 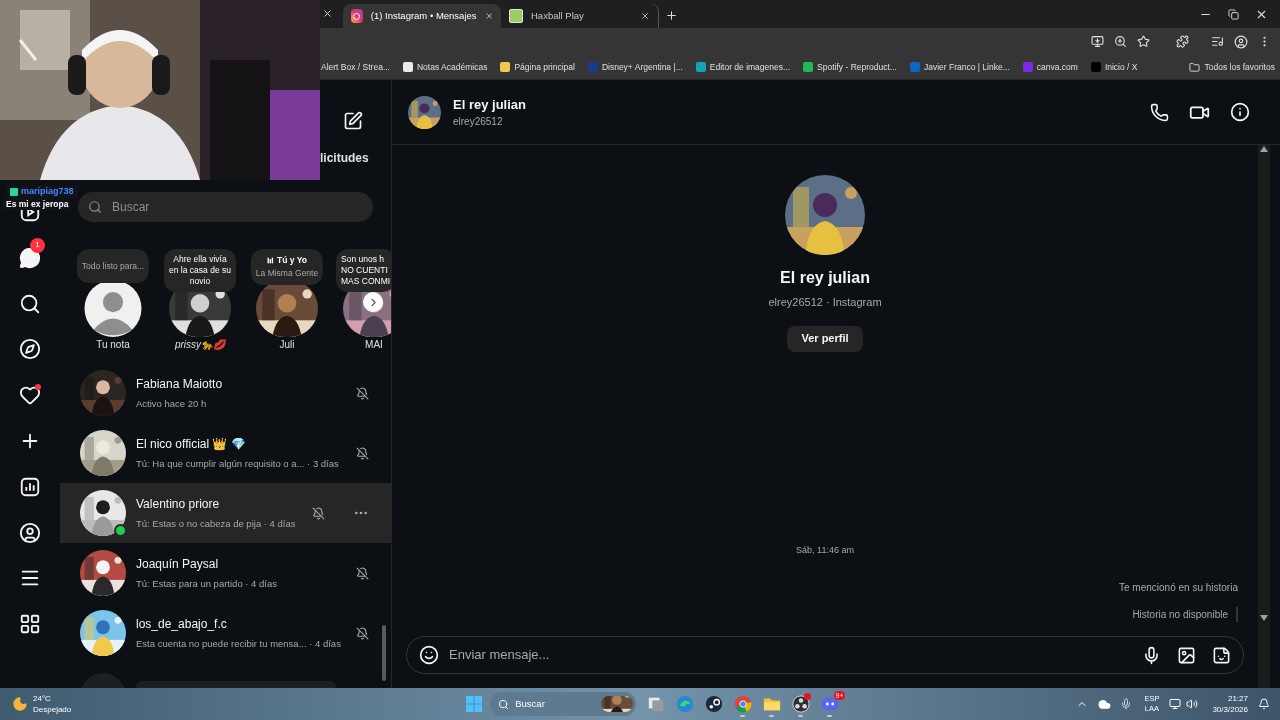 What do you see at coordinates (182, 624) in the screenshot?
I see `contact-name: los_de_abajo_f.c` at bounding box center [182, 624].